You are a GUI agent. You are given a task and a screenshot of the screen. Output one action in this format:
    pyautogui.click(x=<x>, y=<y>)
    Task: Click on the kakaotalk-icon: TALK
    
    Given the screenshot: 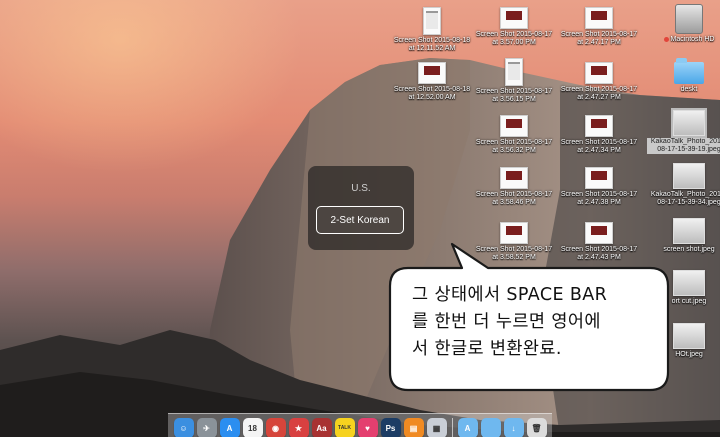 What is the action you would take?
    pyautogui.click(x=344, y=427)
    